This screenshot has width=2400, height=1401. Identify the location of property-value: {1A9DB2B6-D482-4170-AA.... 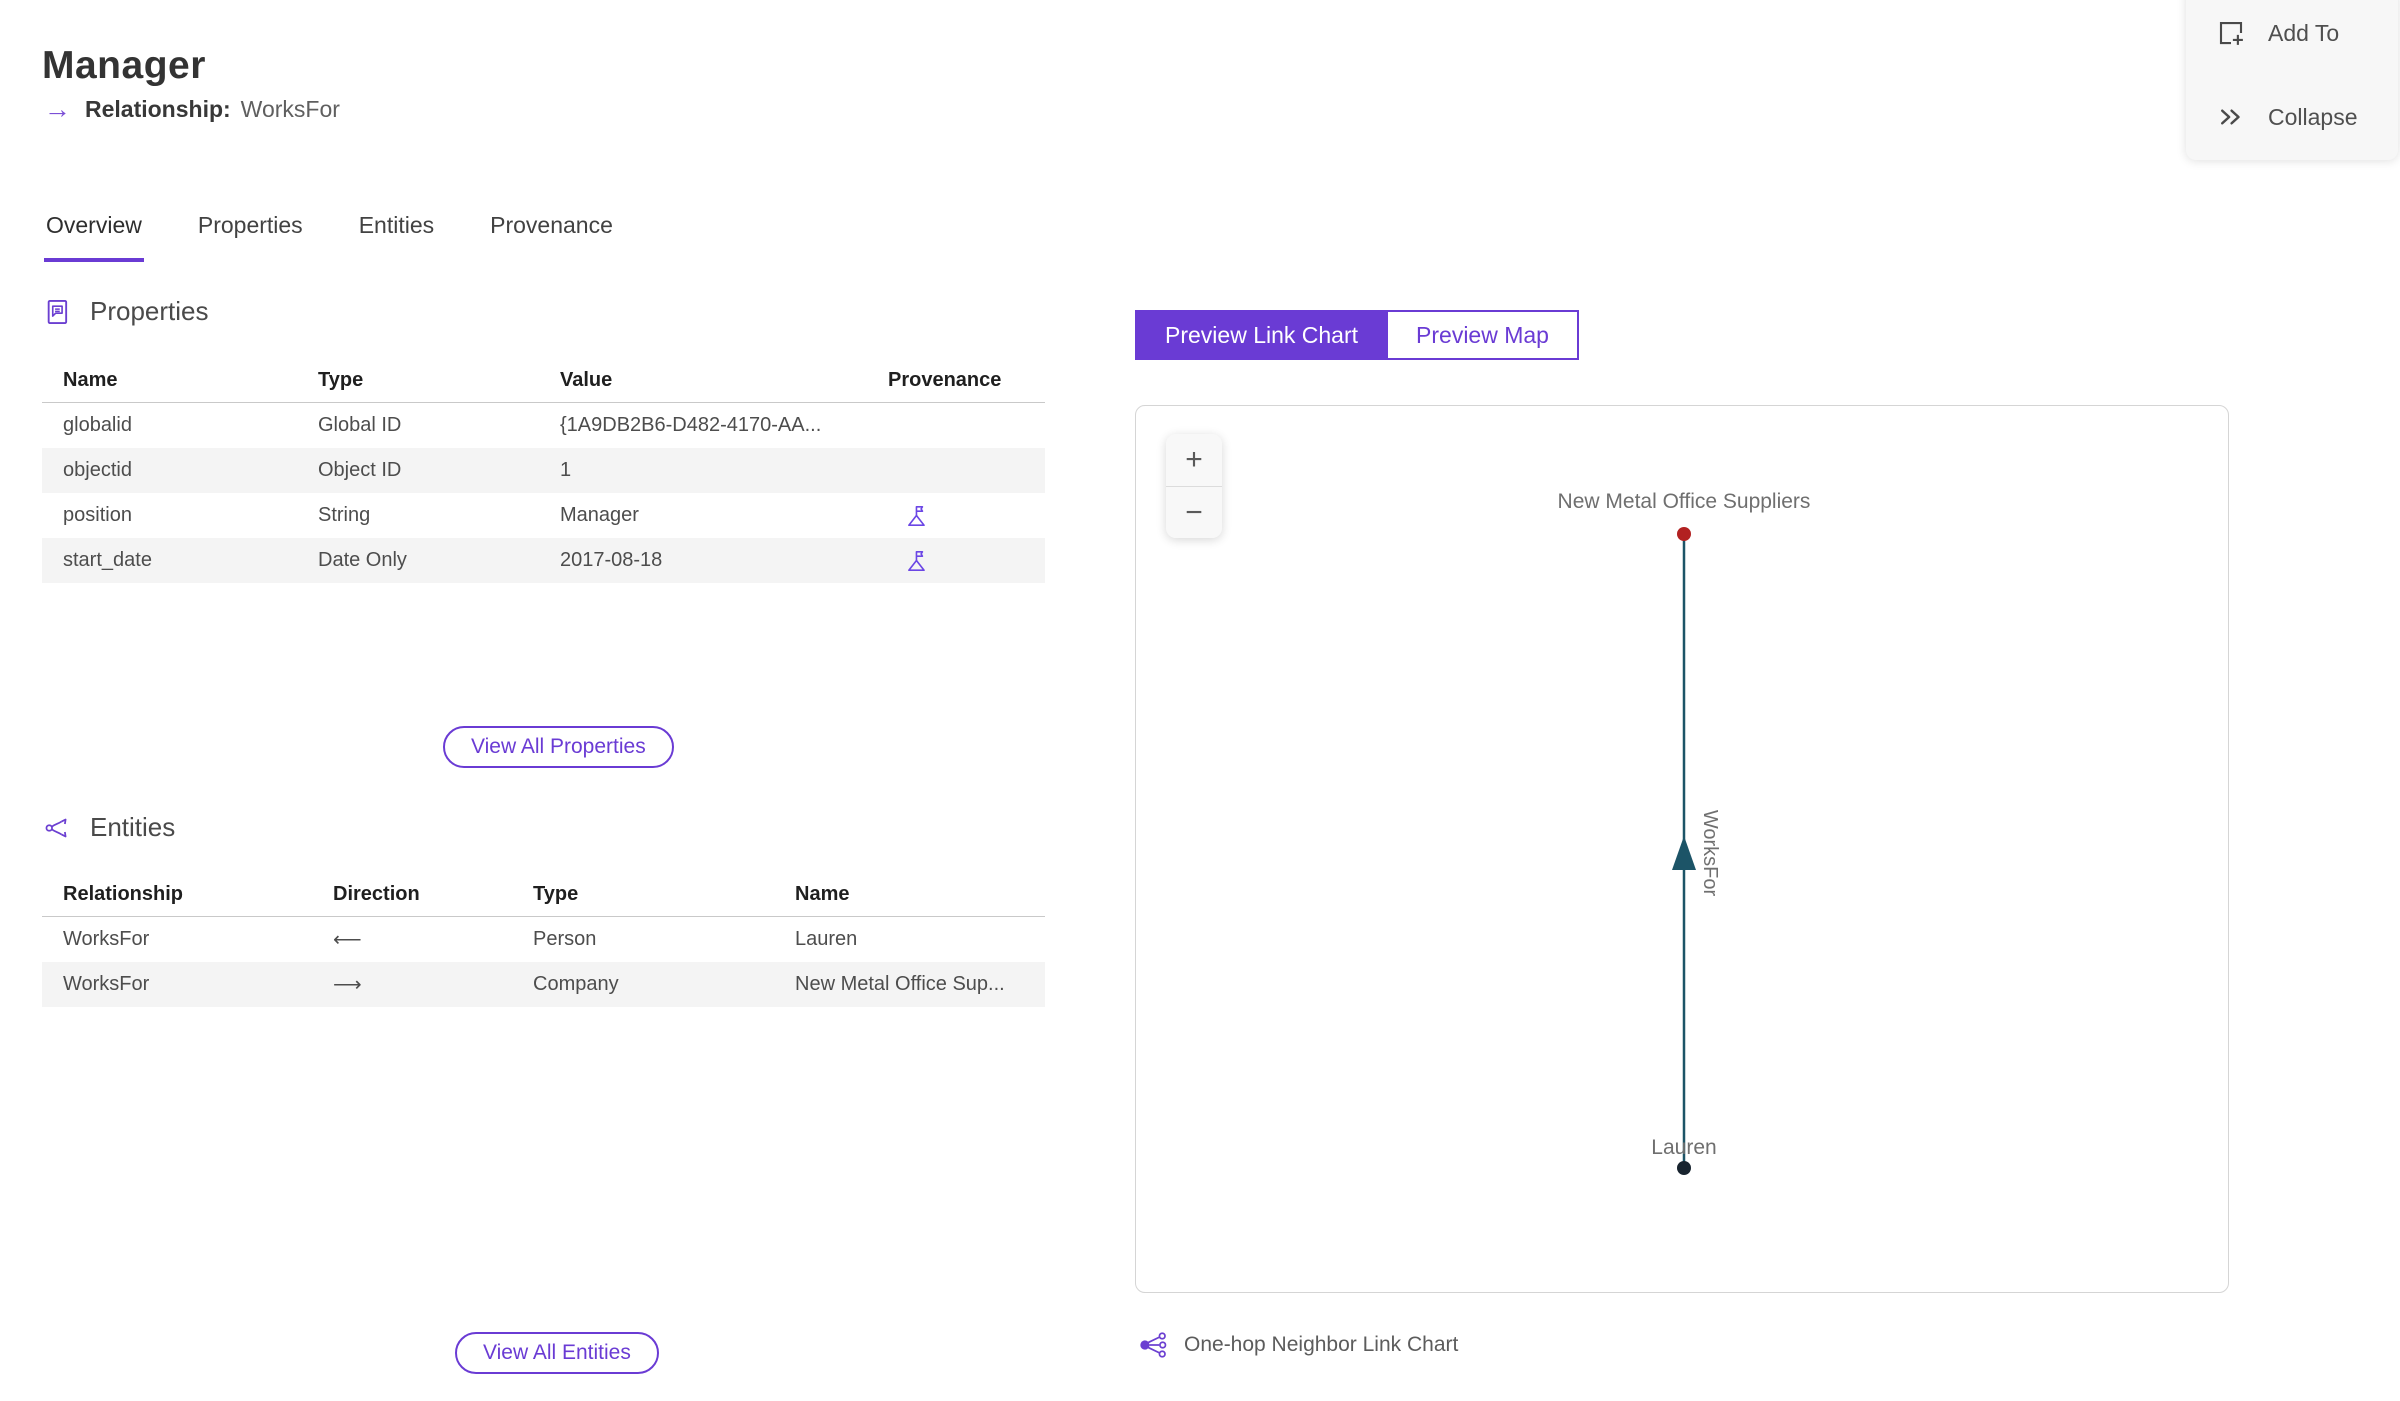
(691, 425).